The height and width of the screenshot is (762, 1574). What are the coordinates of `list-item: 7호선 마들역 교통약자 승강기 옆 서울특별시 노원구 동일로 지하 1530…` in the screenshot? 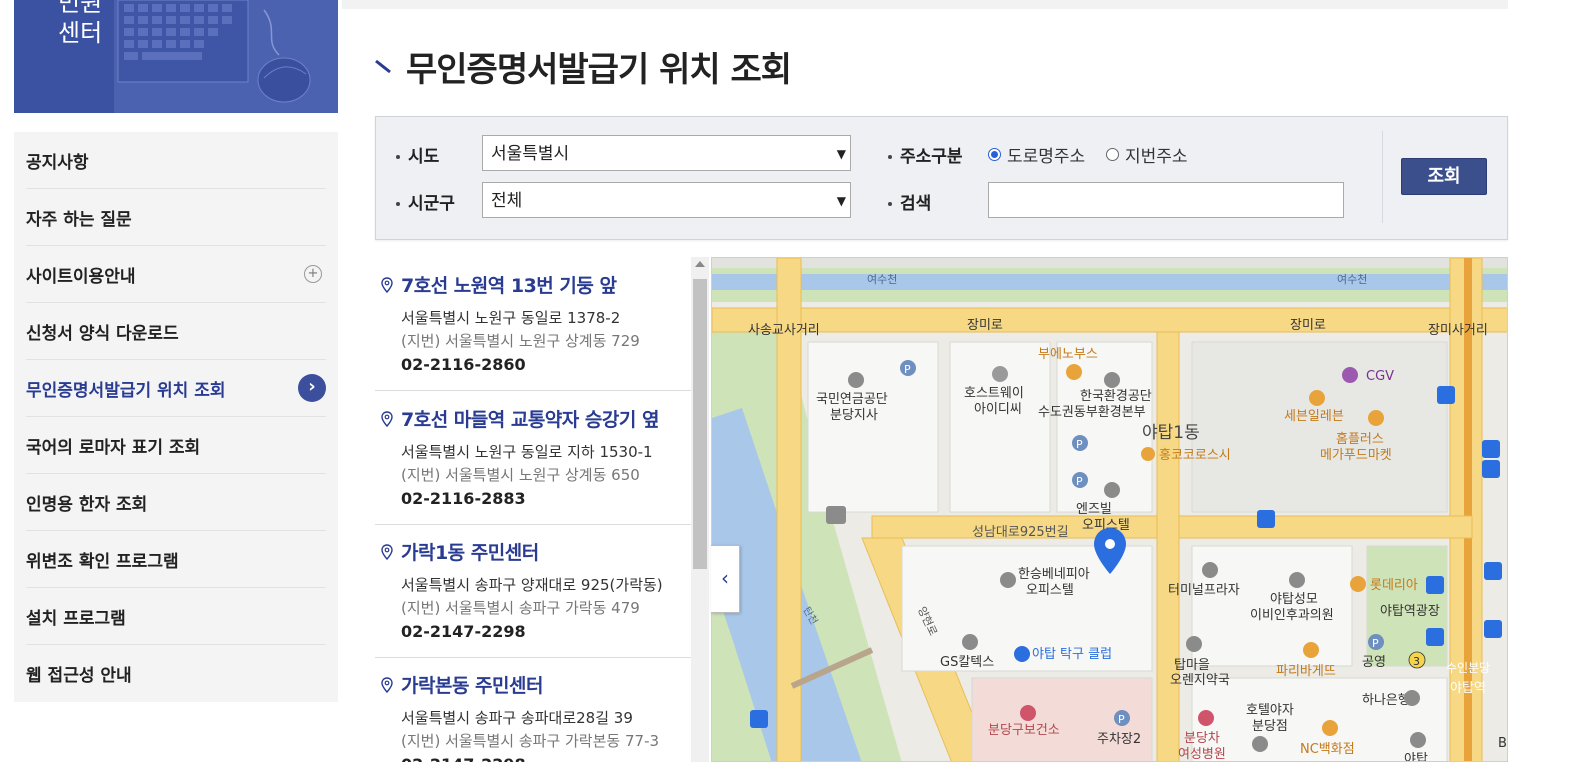 It's located at (533, 458).